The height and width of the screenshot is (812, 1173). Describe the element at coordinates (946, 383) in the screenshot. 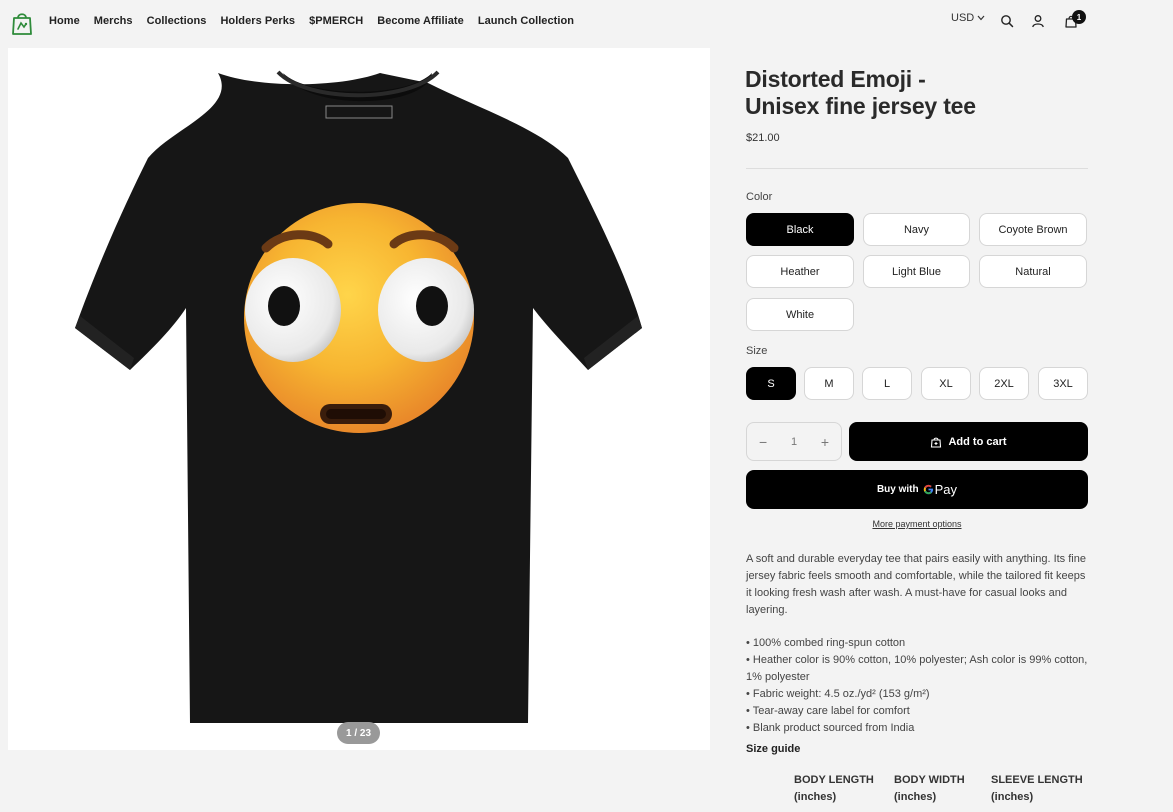

I see `size-option-xl: XL` at that location.